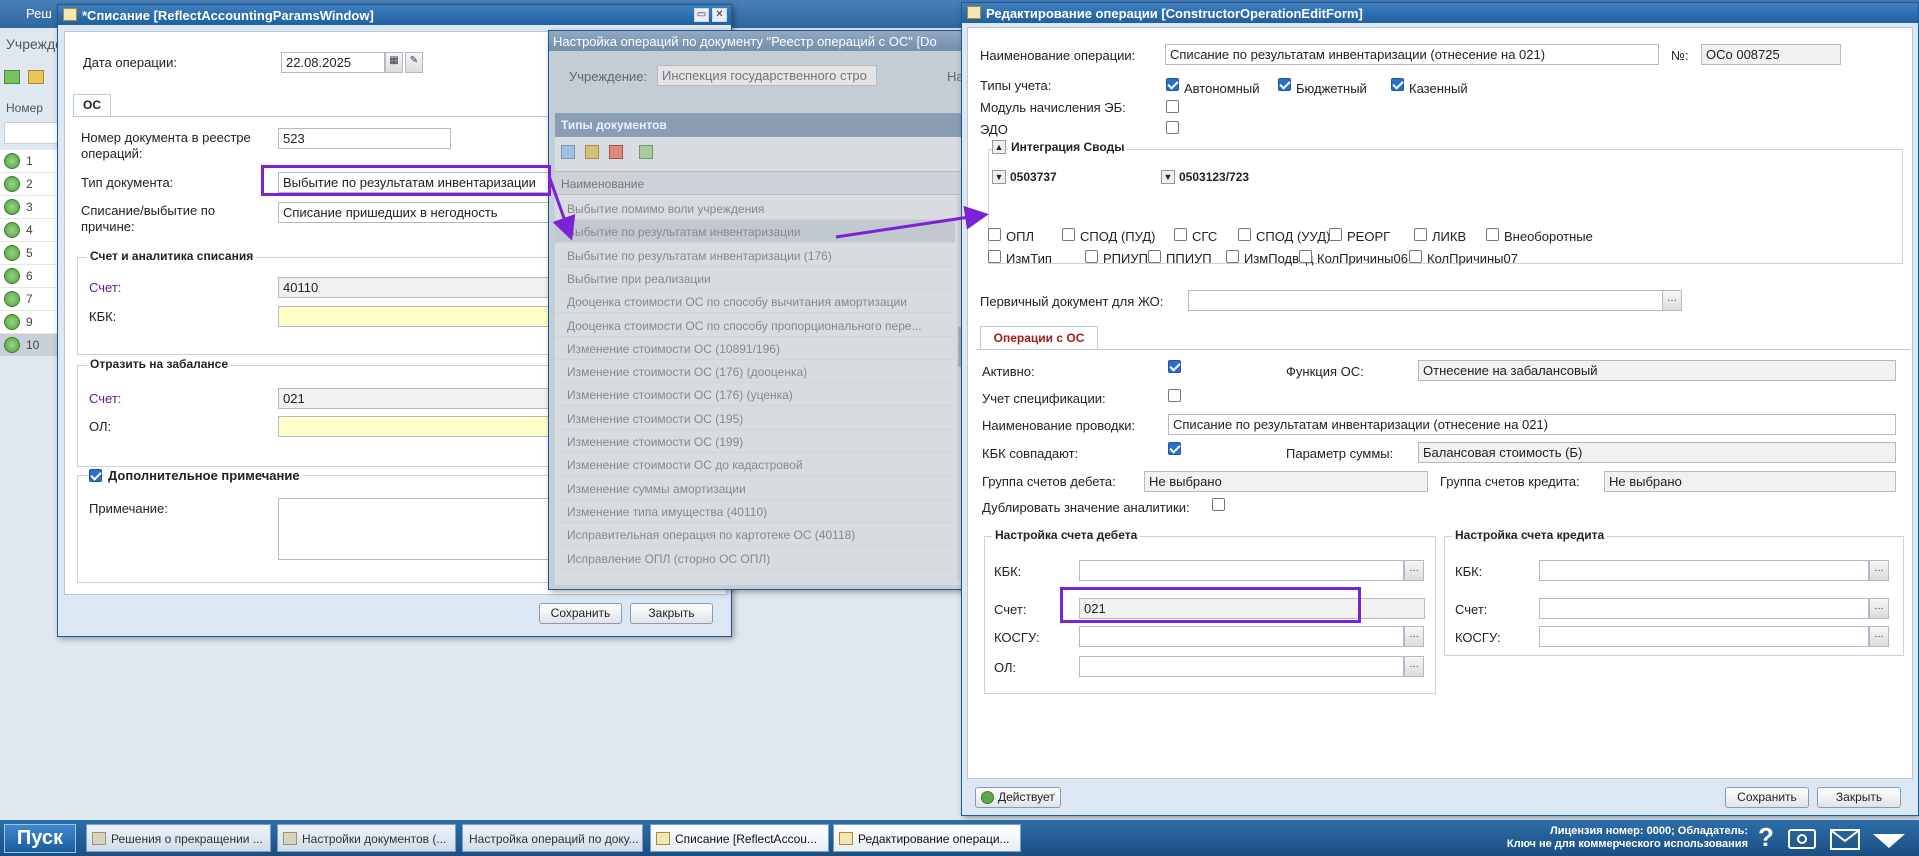  I want to click on menu-down-icon, so click(1889, 841).